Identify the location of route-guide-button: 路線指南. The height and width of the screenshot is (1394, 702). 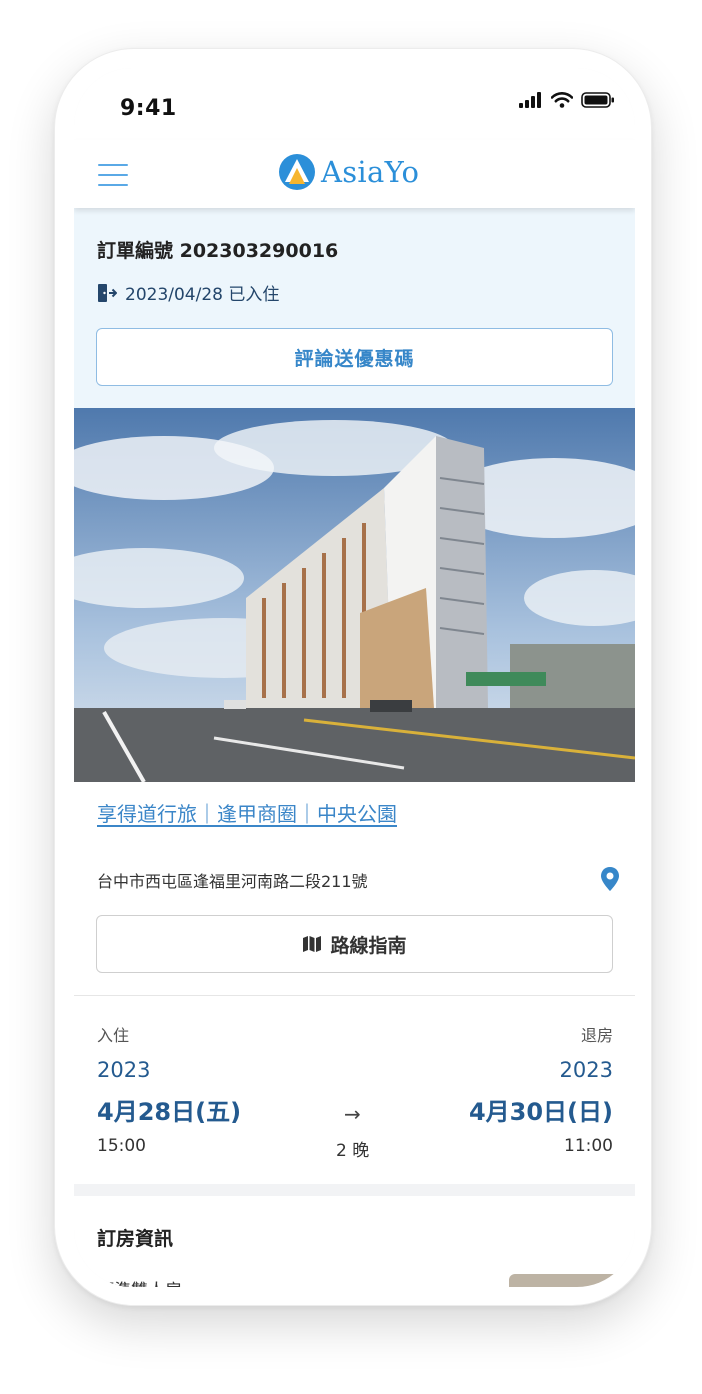
(354, 944).